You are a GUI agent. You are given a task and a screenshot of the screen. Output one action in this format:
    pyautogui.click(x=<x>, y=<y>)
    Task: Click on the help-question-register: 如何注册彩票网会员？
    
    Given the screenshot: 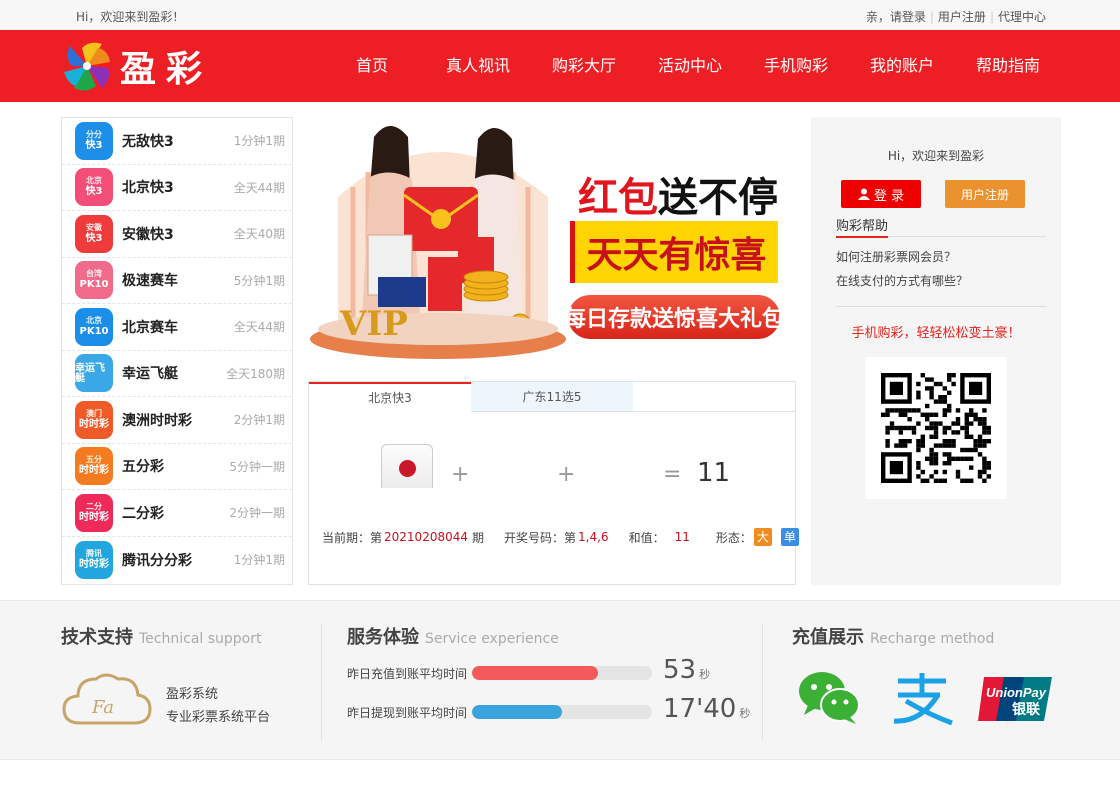 What is the action you would take?
    pyautogui.click(x=896, y=256)
    